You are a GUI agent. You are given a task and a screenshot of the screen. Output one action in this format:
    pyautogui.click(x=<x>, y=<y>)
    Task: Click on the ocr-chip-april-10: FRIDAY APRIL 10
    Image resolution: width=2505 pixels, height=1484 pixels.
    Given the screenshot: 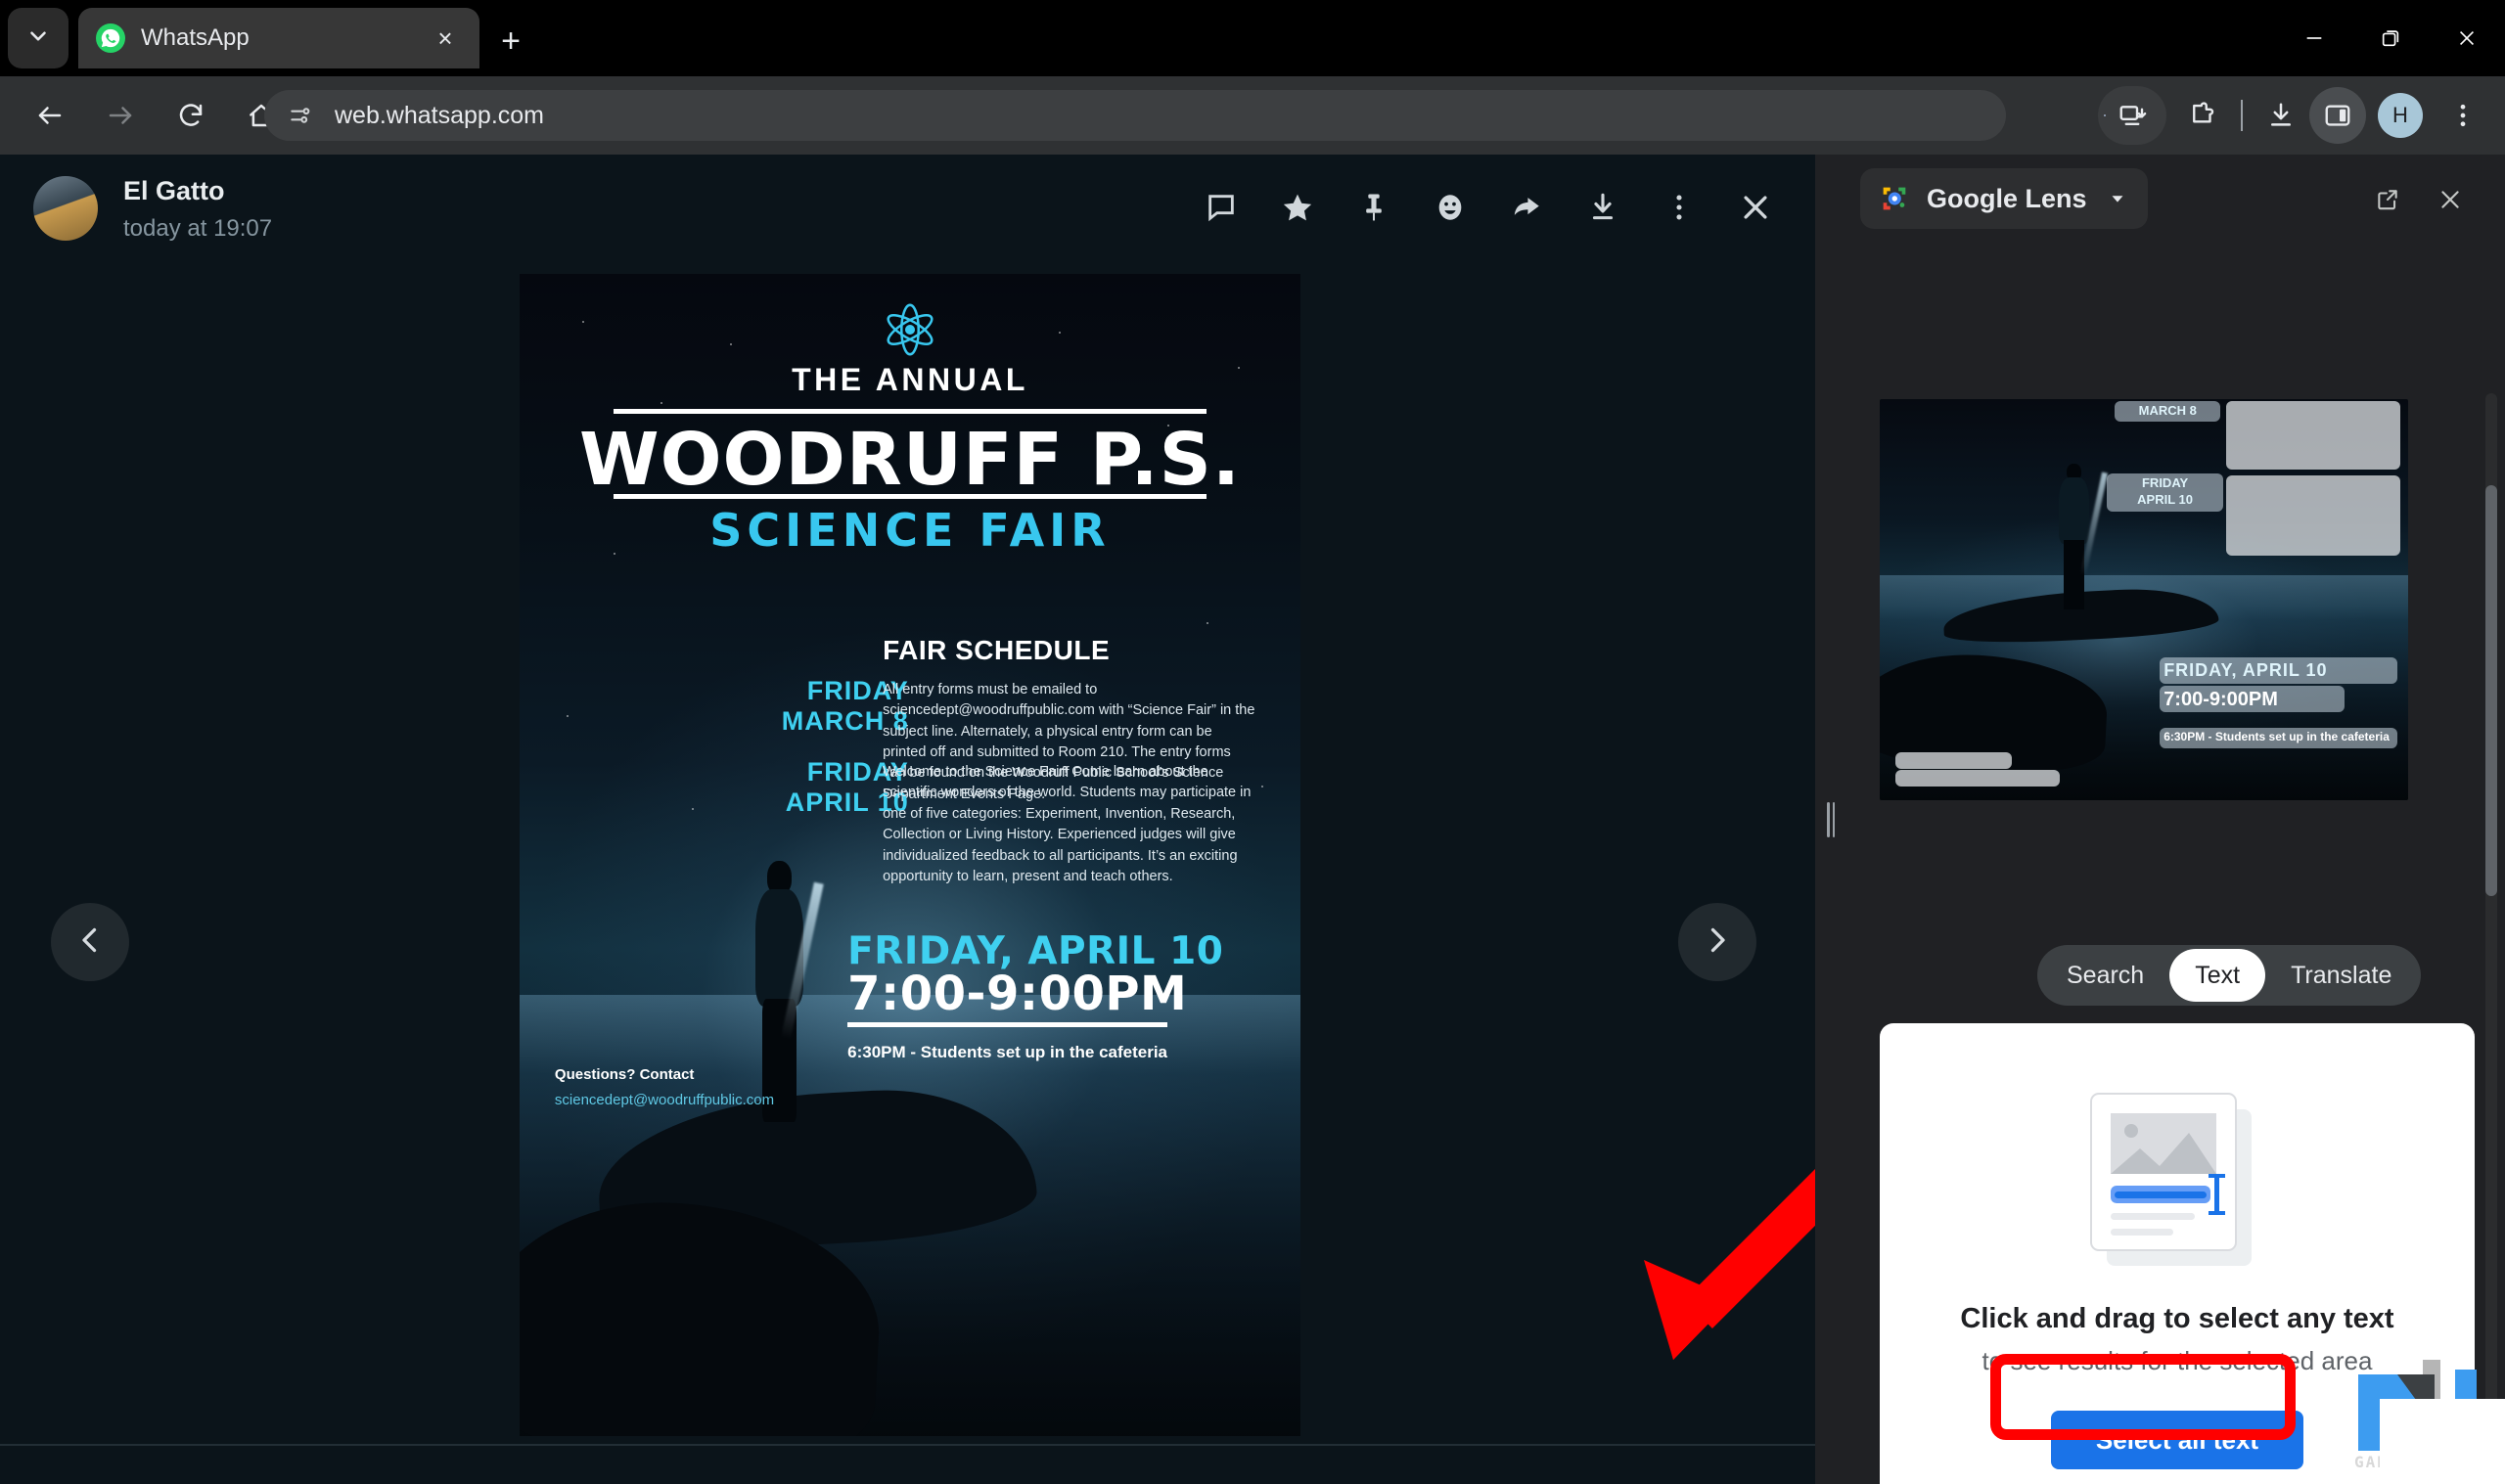 What is the action you would take?
    pyautogui.click(x=2165, y=492)
    